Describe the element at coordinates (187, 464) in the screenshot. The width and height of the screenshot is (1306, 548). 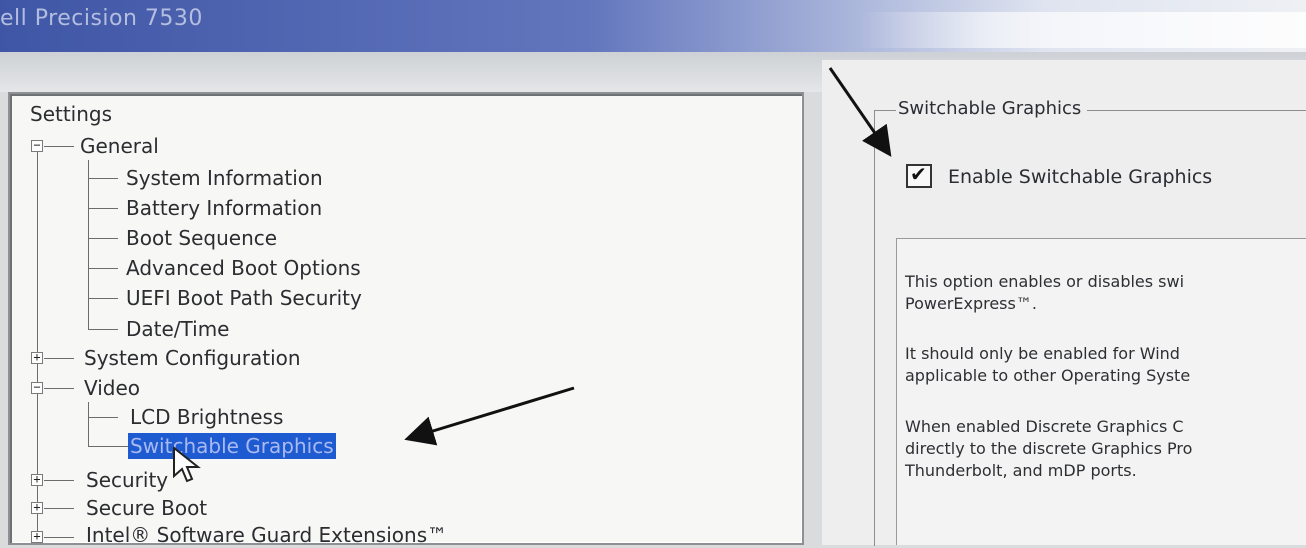
I see `mouse-pointer-icon` at that location.